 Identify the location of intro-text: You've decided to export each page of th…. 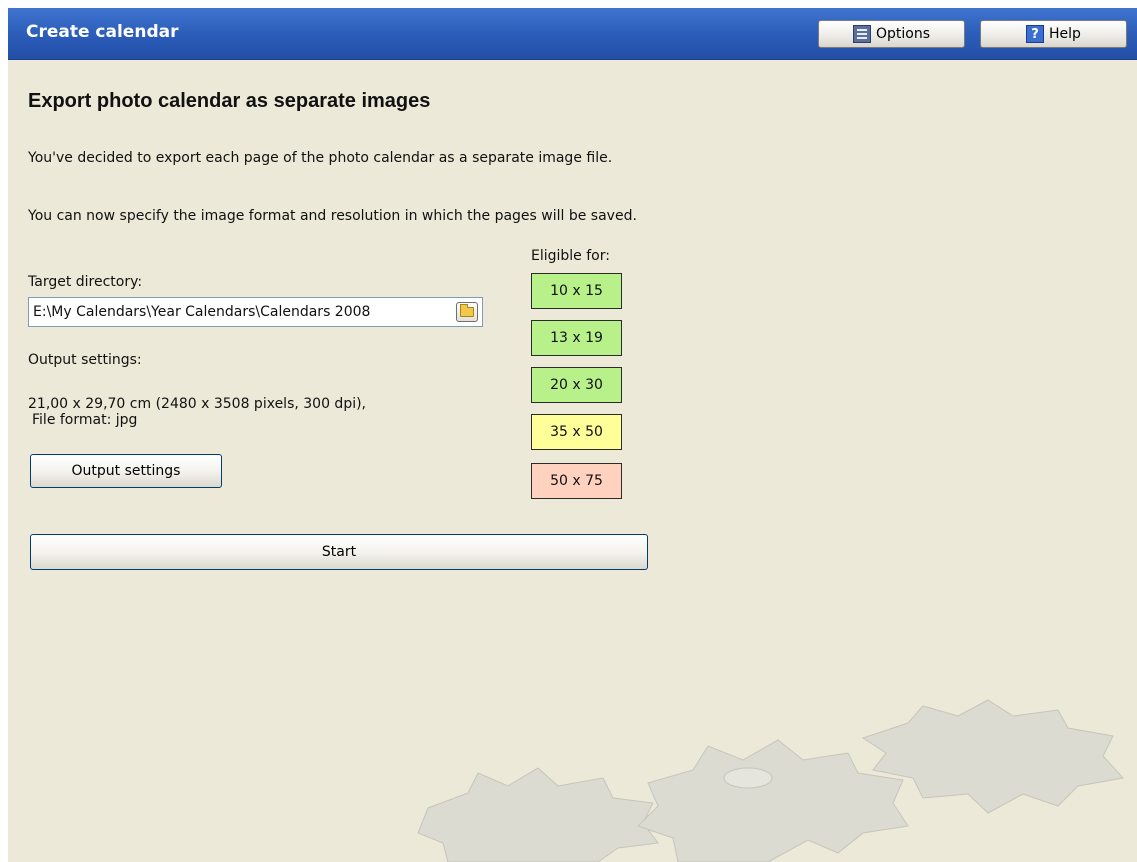
(320, 158).